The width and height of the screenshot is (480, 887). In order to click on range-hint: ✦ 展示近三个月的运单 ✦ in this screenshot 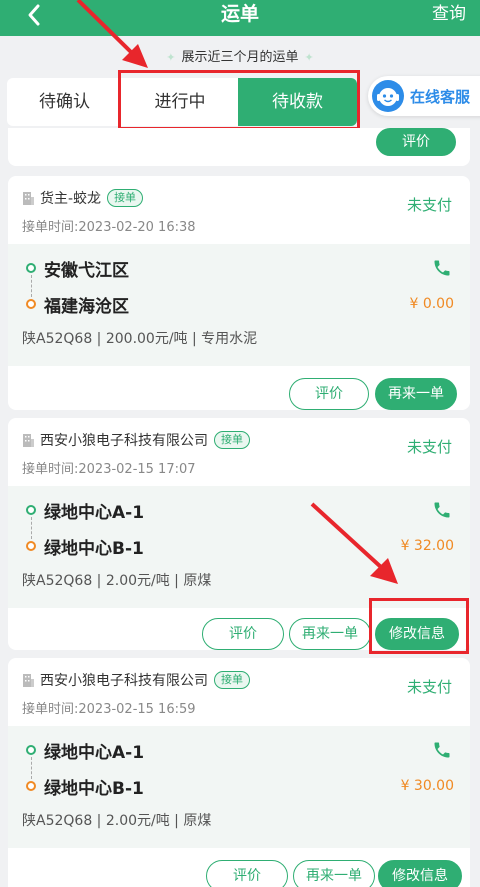, I will do `click(240, 58)`.